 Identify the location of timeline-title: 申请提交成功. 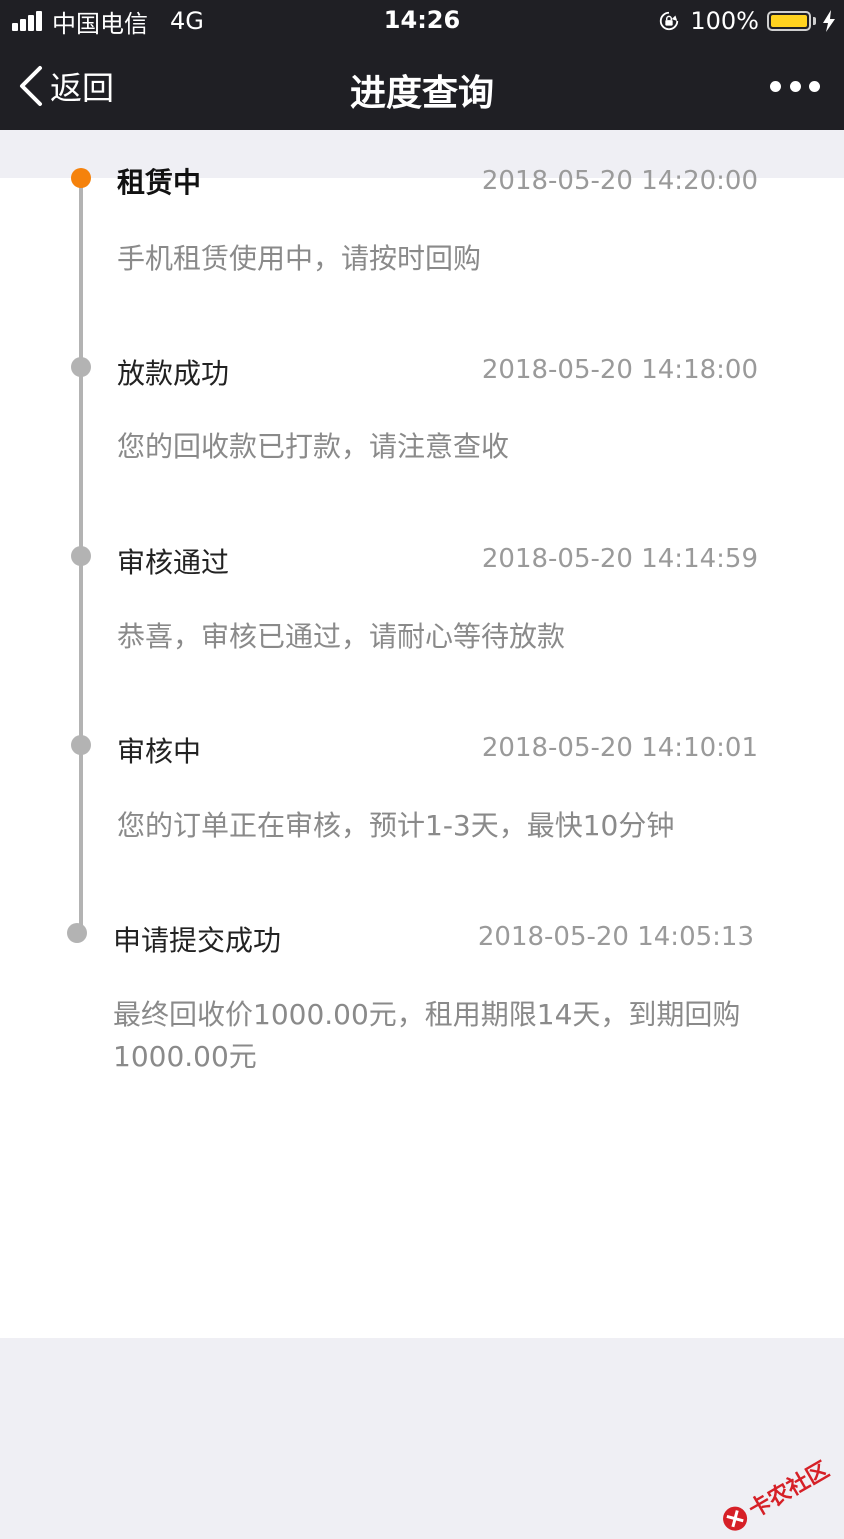
(197, 940).